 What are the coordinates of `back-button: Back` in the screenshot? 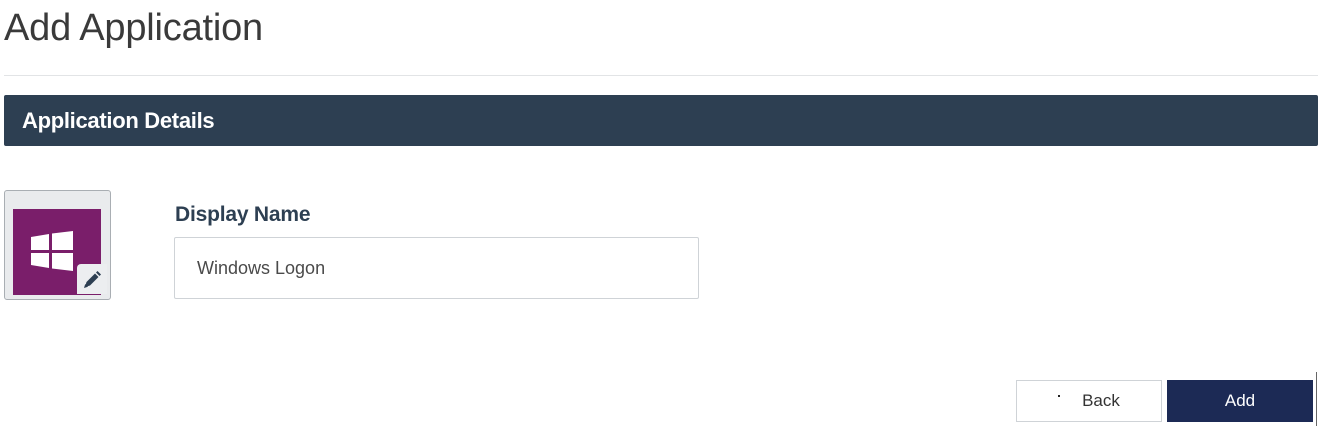 It's located at (1089, 401).